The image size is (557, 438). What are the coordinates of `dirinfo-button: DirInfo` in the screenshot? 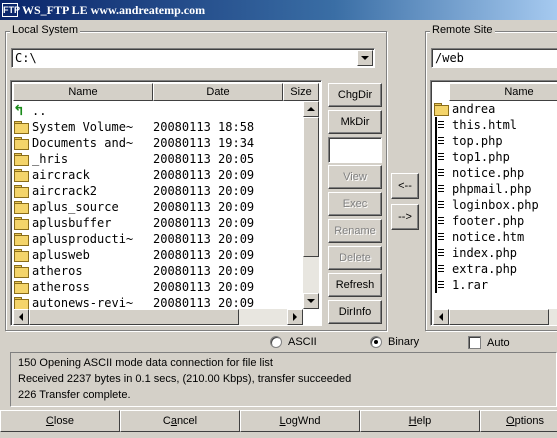 It's located at (355, 312).